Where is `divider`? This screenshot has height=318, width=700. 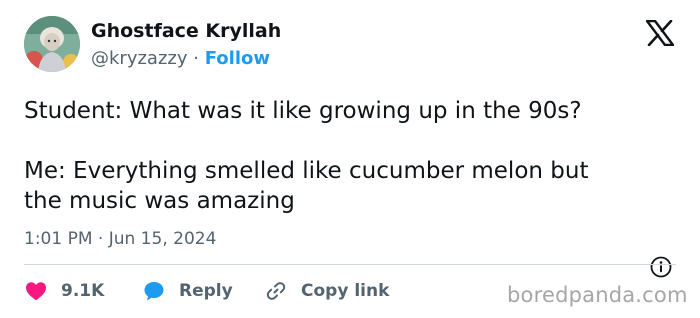
divider is located at coordinates (350, 264).